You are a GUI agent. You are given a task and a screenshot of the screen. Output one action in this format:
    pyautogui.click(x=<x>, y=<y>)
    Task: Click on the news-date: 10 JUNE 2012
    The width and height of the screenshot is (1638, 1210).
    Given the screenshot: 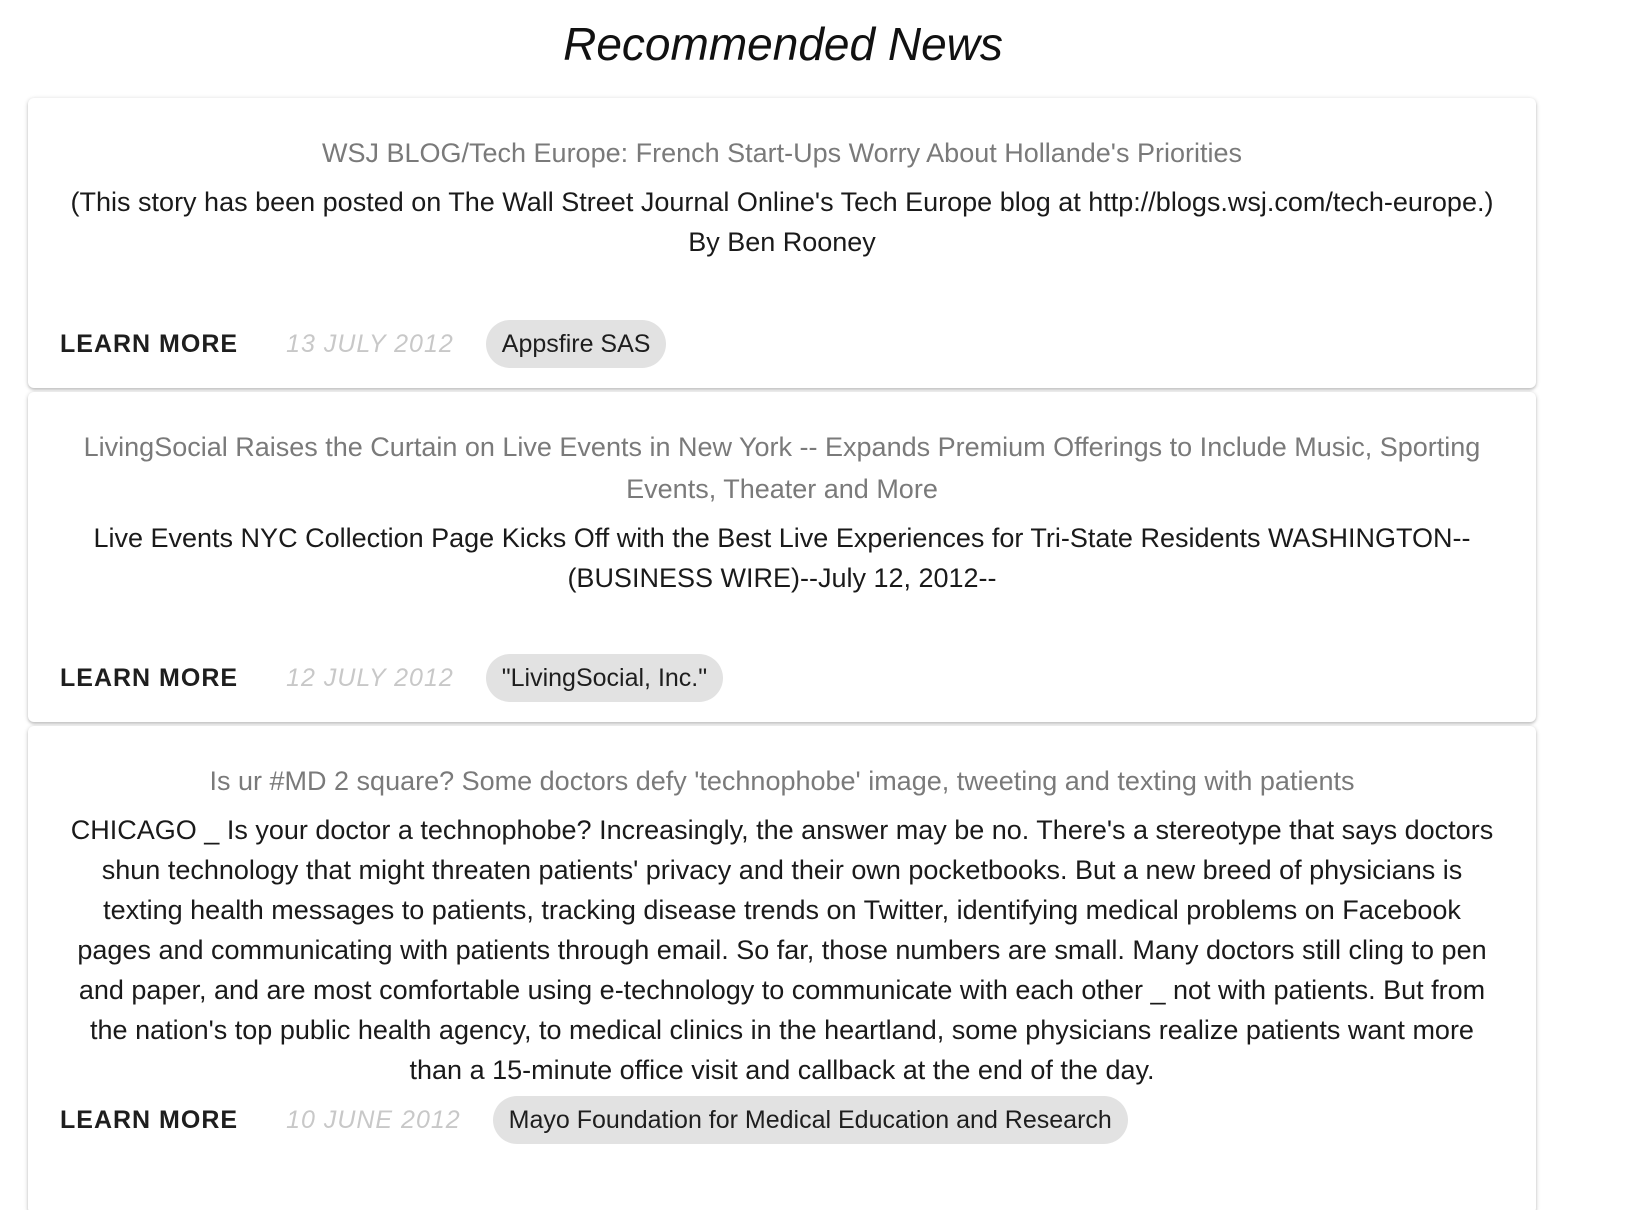 What is the action you would take?
    pyautogui.click(x=373, y=1119)
    